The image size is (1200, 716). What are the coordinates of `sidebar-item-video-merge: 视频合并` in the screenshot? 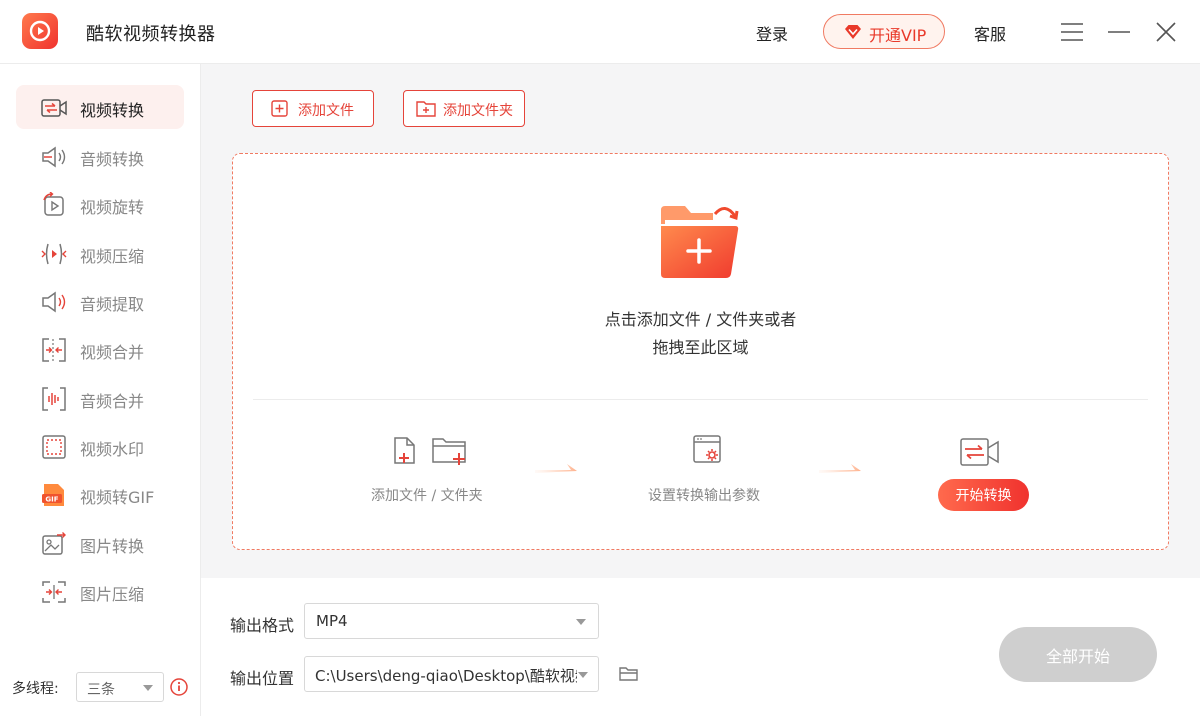 It's located at (100, 349).